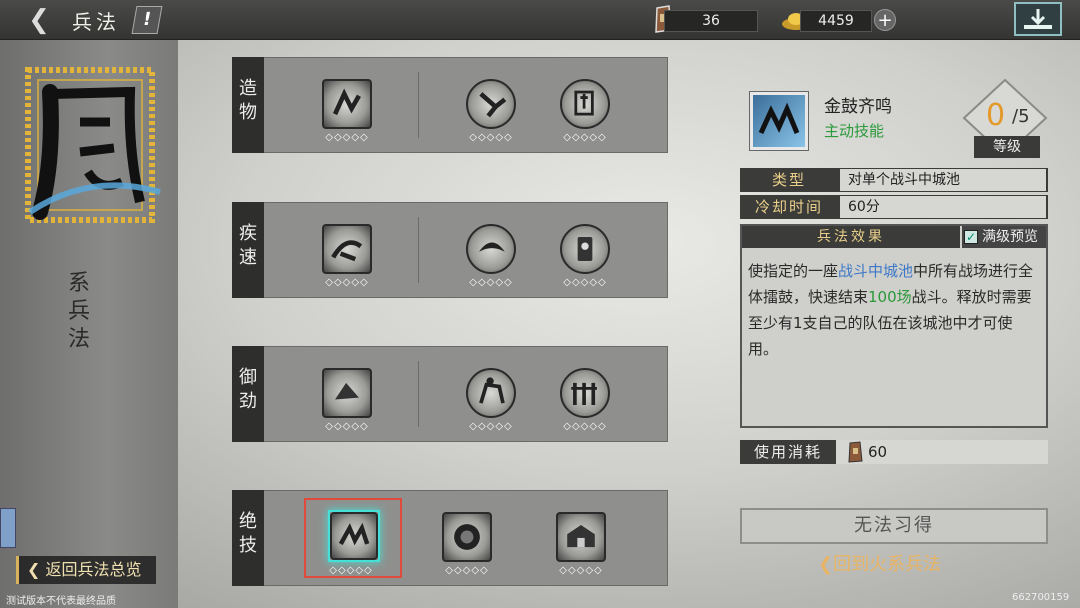 Image resolution: width=1080 pixels, height=608 pixels. What do you see at coordinates (890, 297) in the screenshot?
I see `effect-highlight-count: 100场` at bounding box center [890, 297].